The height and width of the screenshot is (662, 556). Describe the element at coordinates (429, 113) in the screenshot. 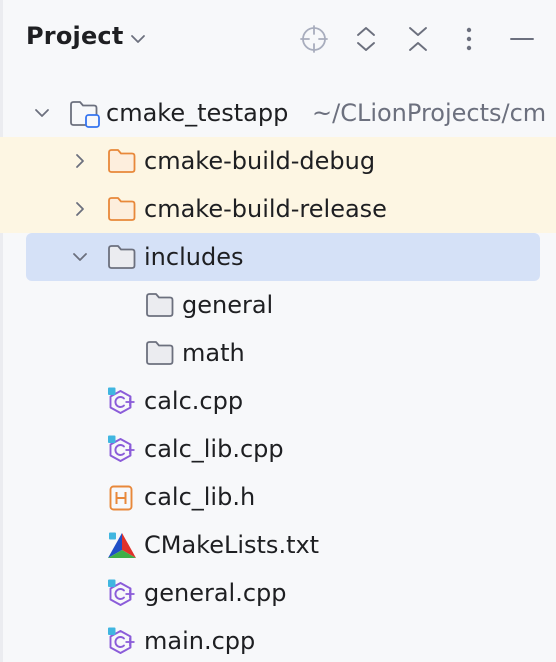

I see `project-path: ~/CLionProjects/cm` at that location.